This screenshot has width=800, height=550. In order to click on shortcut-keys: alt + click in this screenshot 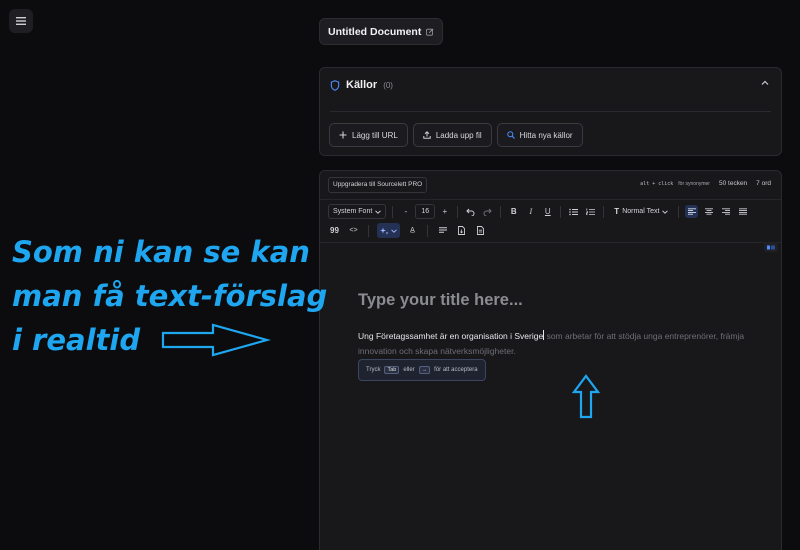, I will do `click(657, 183)`.